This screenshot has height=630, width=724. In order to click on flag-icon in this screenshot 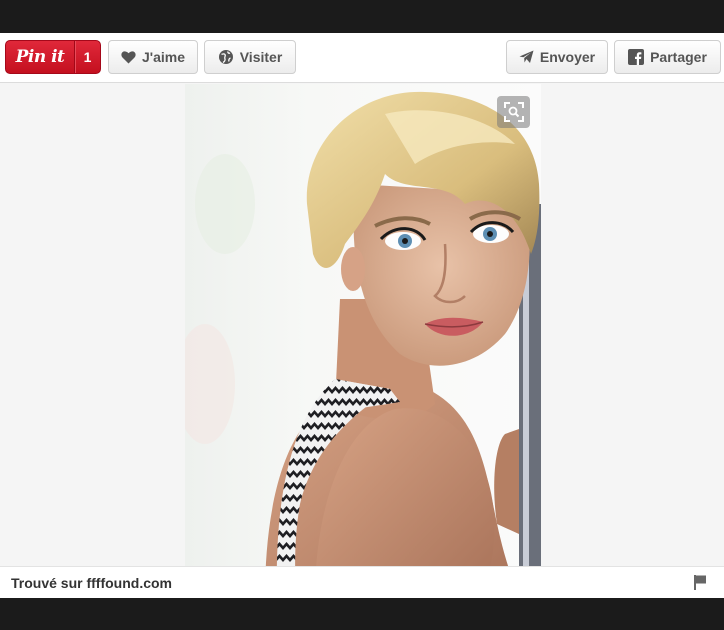, I will do `click(700, 582)`.